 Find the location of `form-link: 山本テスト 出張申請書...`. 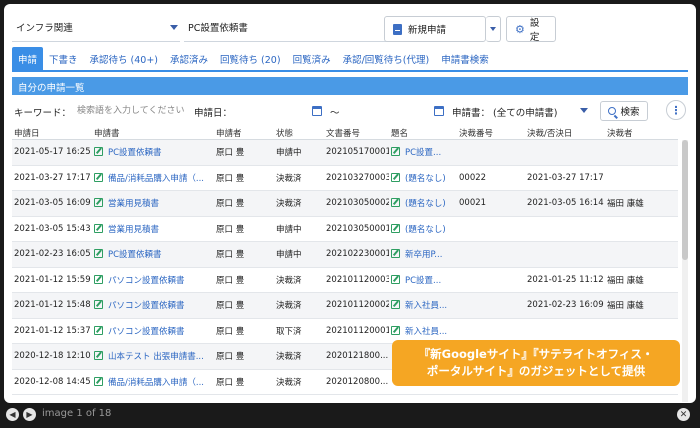

form-link: 山本テスト 出張申請書... is located at coordinates (156, 357).